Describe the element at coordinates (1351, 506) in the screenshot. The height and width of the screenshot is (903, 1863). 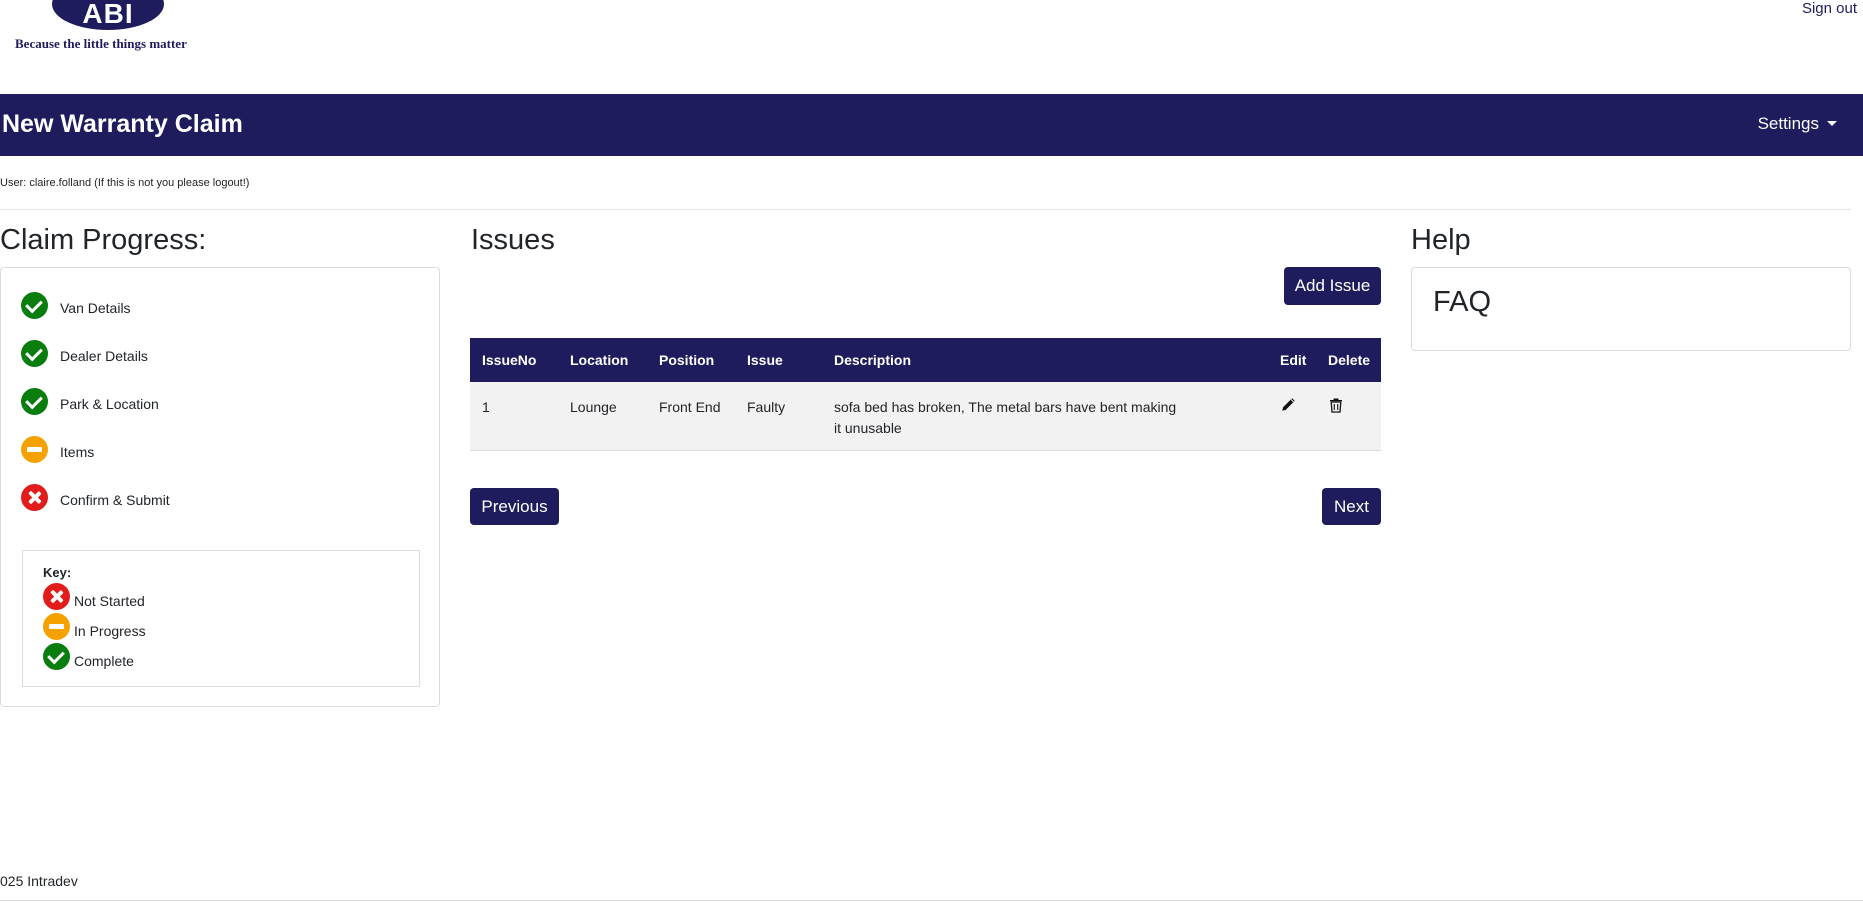
I see `next-button: Next` at that location.